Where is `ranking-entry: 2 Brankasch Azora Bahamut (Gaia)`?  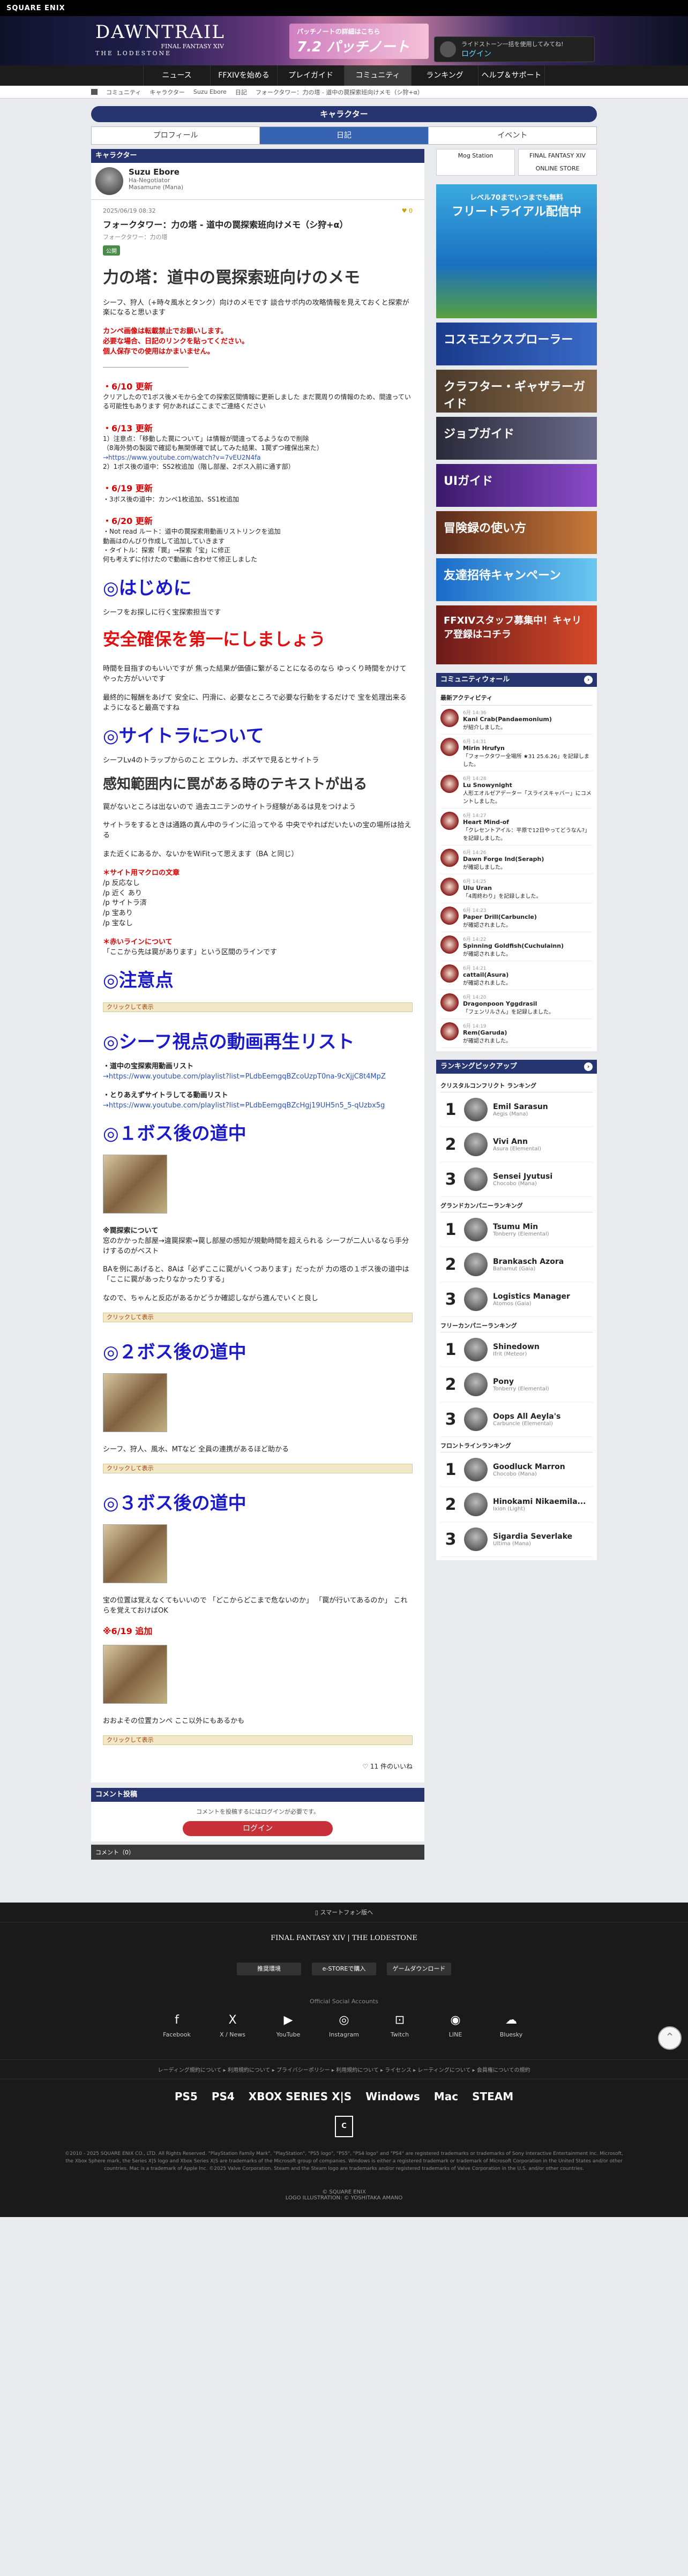 ranking-entry: 2 Brankasch Azora Bahamut (Gaia) is located at coordinates (516, 1264).